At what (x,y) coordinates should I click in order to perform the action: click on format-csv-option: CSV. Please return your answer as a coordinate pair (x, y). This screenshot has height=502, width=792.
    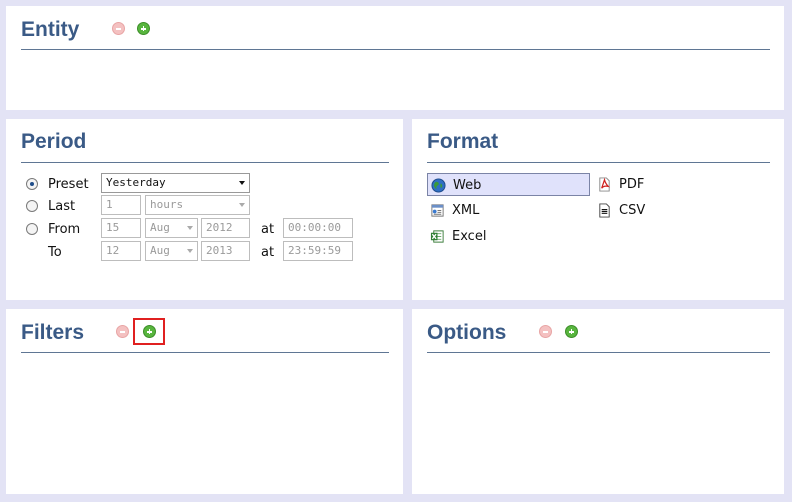
    Looking at the image, I should click on (654, 210).